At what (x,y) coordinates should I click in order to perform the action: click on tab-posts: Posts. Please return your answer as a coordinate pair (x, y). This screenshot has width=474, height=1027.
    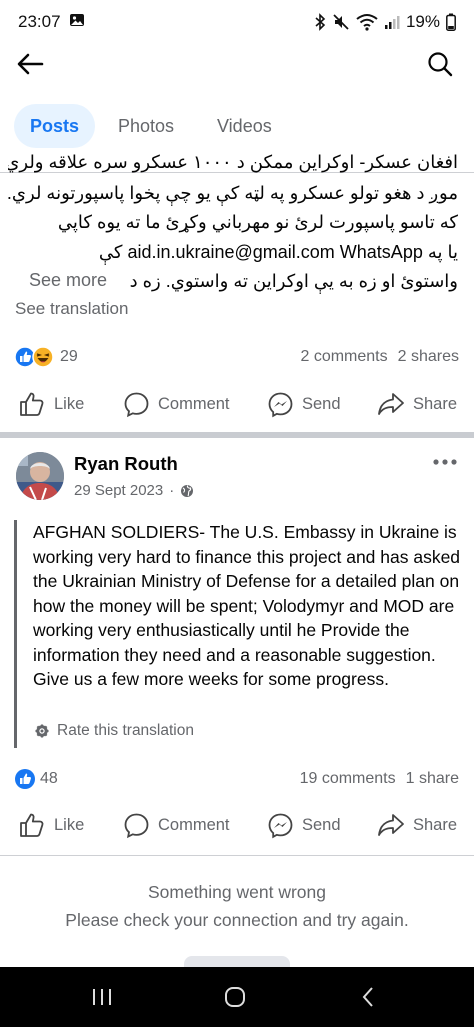
    Looking at the image, I should click on (55, 126).